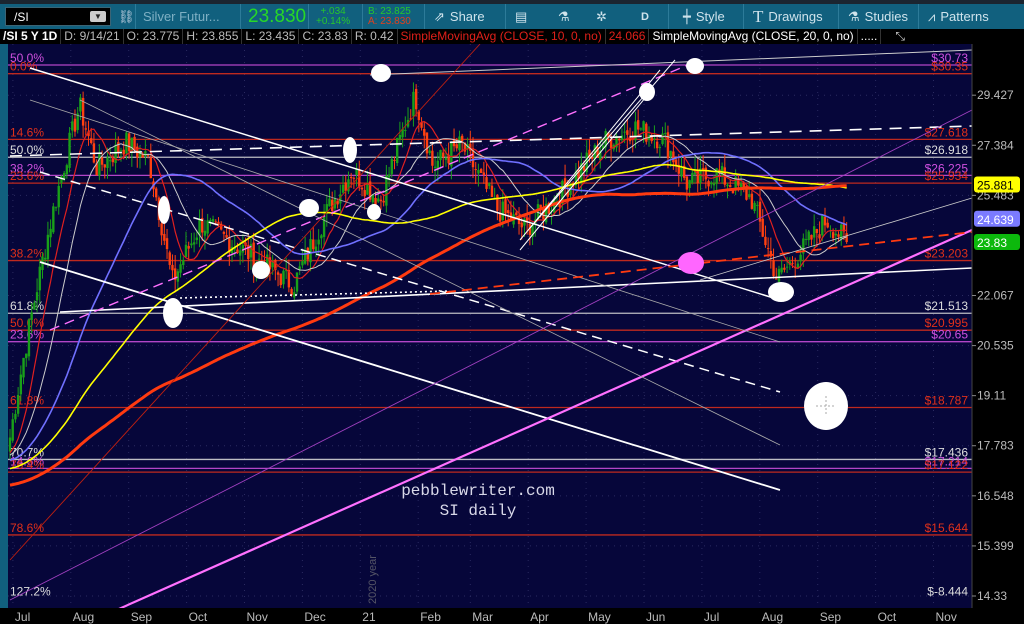  I want to click on price-tick-label: 19.11, so click(991, 396).